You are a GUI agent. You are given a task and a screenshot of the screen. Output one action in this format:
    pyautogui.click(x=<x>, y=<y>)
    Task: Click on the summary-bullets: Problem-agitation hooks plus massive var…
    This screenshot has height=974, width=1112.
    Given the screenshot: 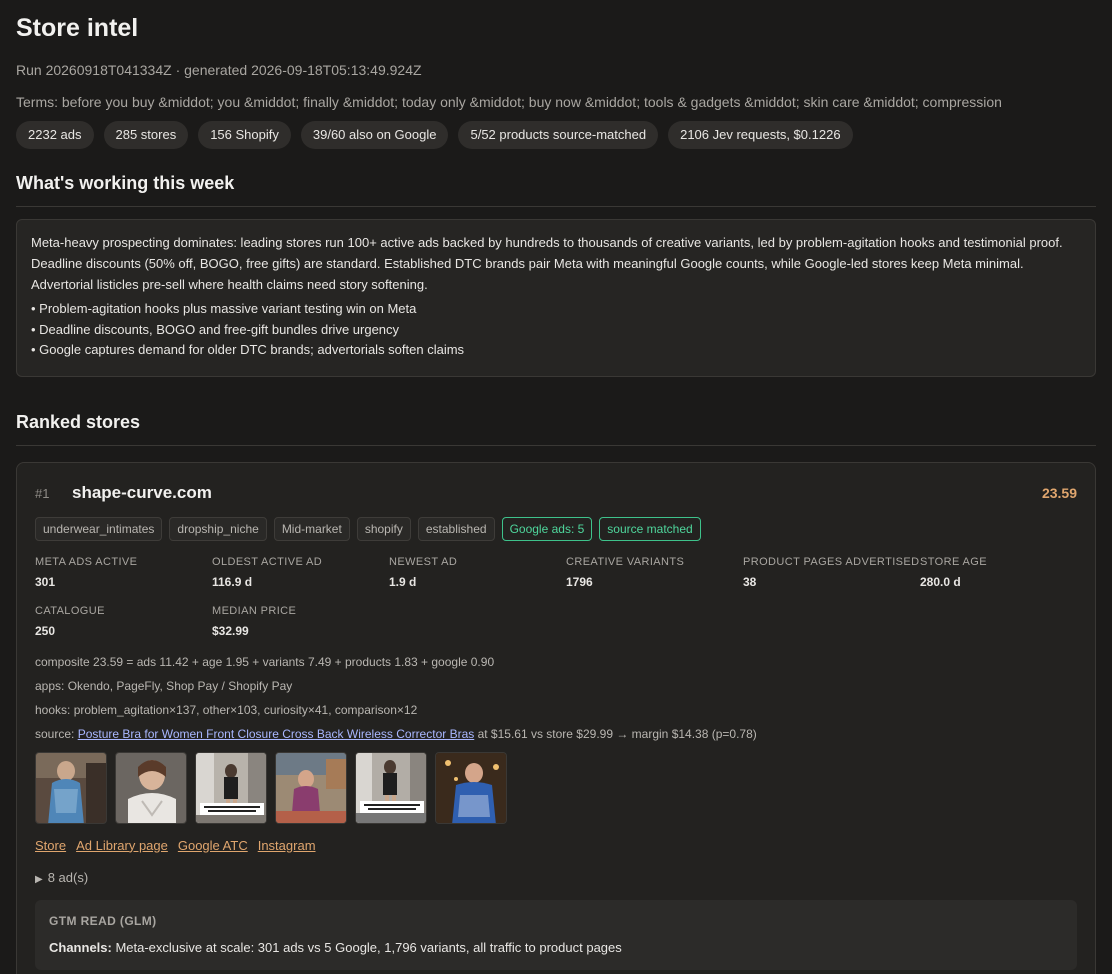 What is the action you would take?
    pyautogui.click(x=556, y=330)
    